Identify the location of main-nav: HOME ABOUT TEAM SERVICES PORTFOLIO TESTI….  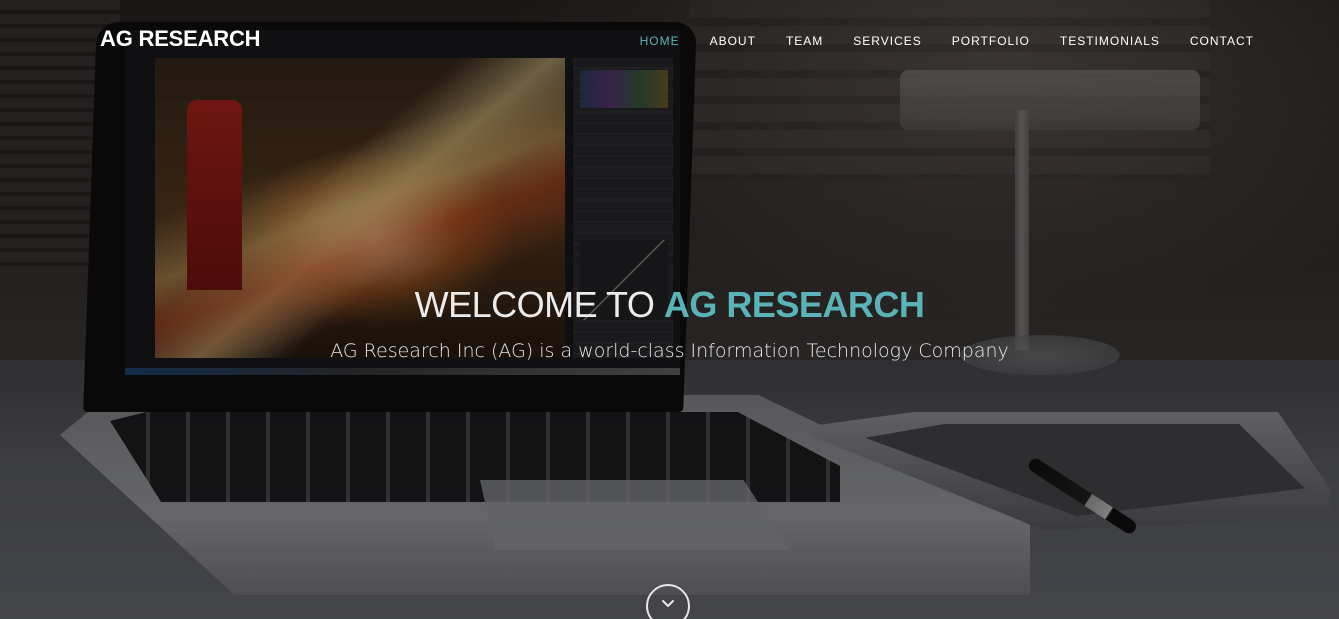
(932, 41).